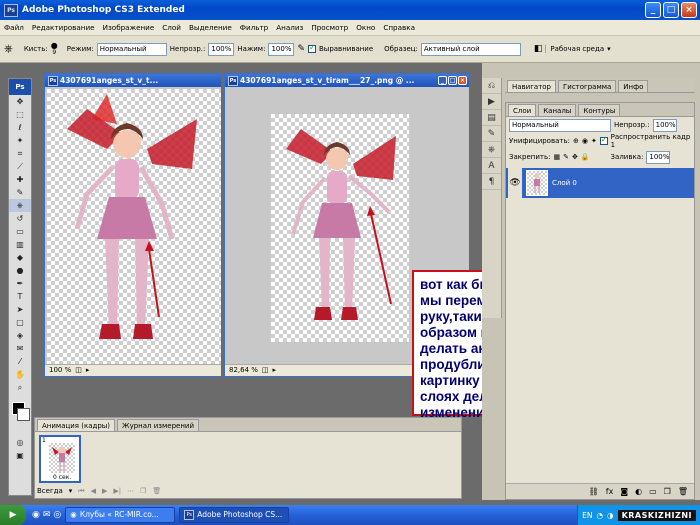  Describe the element at coordinates (20, 270) in the screenshot. I see `dodge-tool-icon: ●` at that location.